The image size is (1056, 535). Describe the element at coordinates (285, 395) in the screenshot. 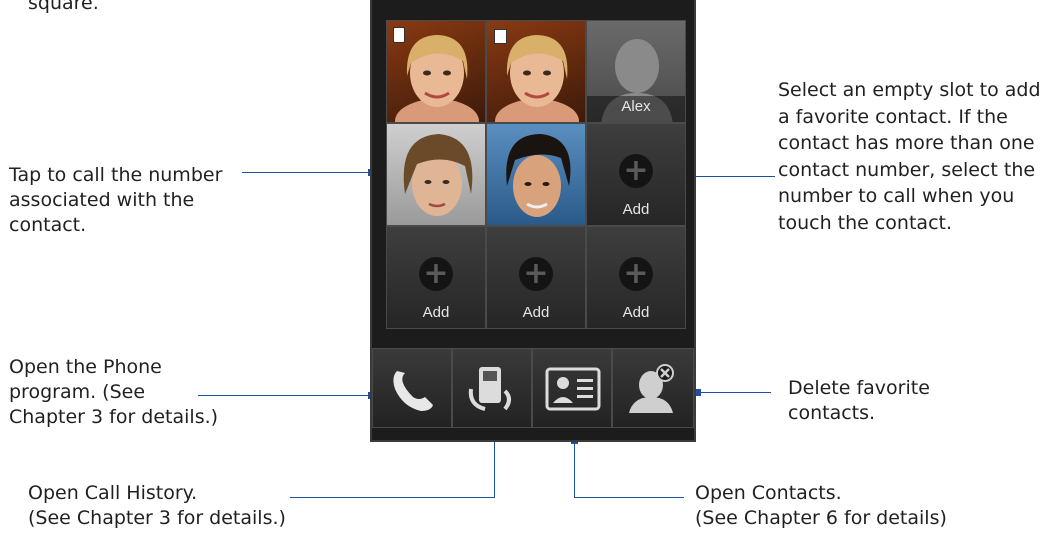

I see `leader-line-open-phone` at that location.